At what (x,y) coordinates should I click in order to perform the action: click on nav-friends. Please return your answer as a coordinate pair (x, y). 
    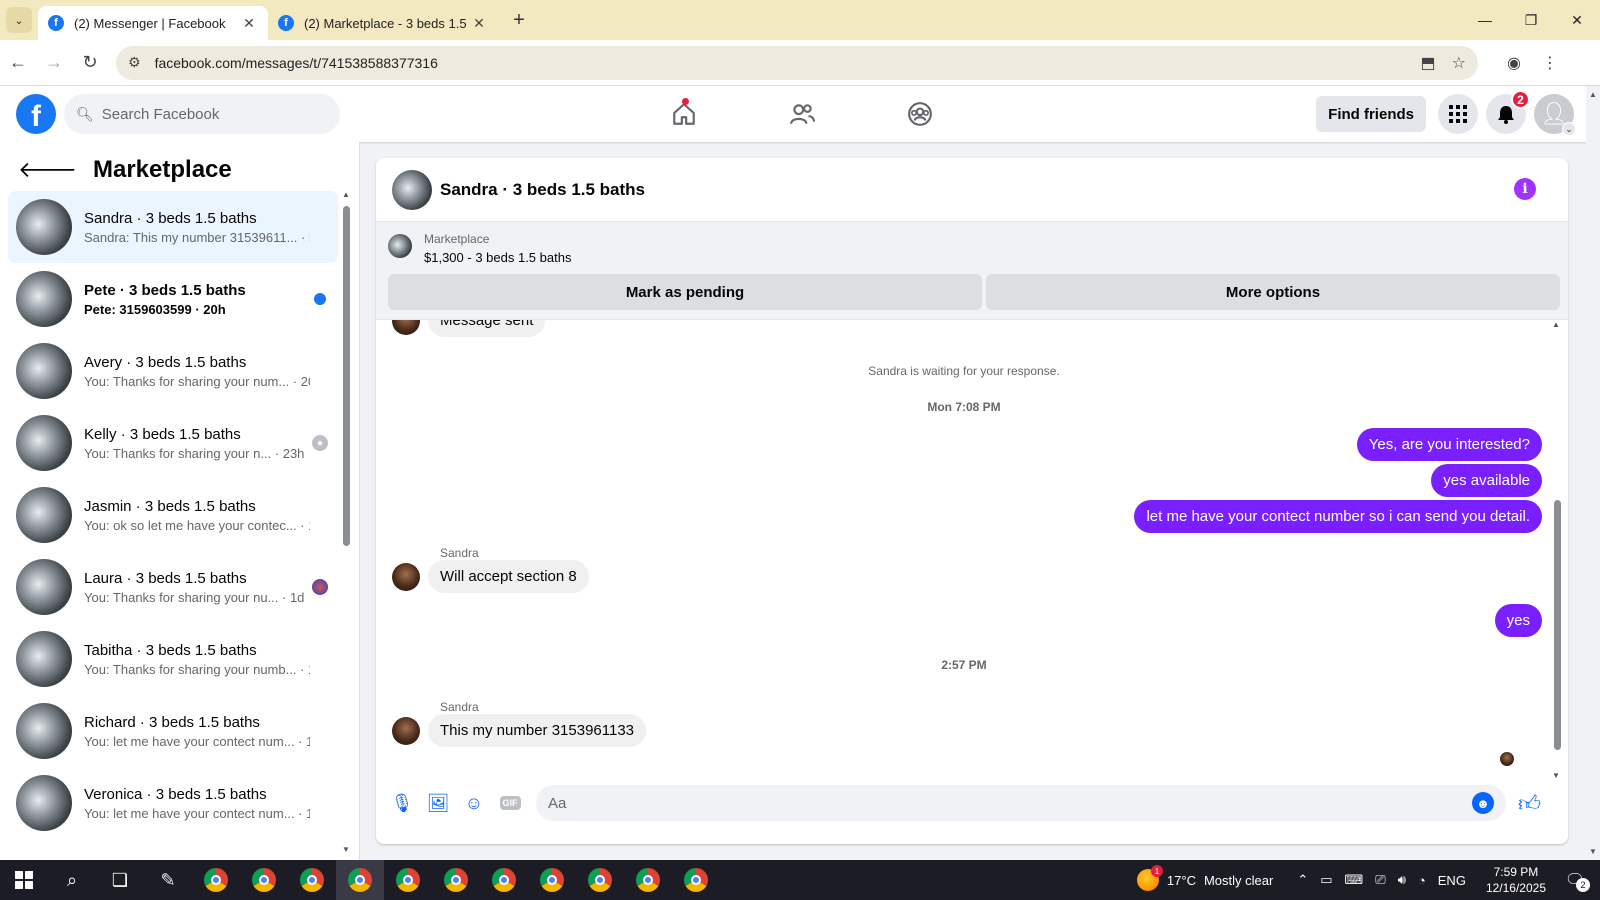
    Looking at the image, I should click on (802, 114).